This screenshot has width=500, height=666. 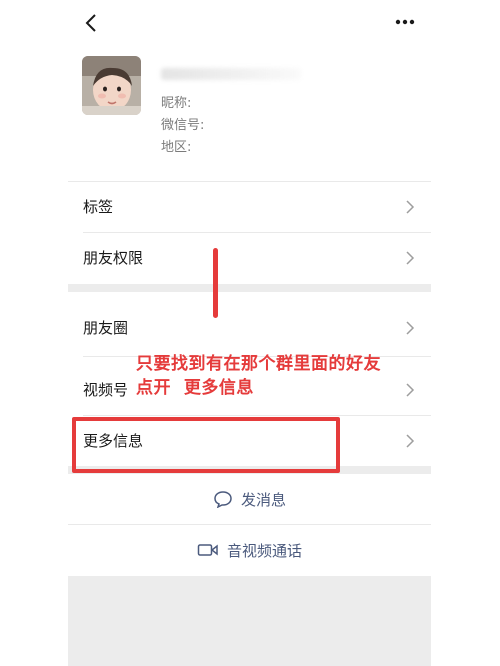 What do you see at coordinates (249, 114) in the screenshot?
I see `profile-header: 昵称: 微信号: 地区:` at bounding box center [249, 114].